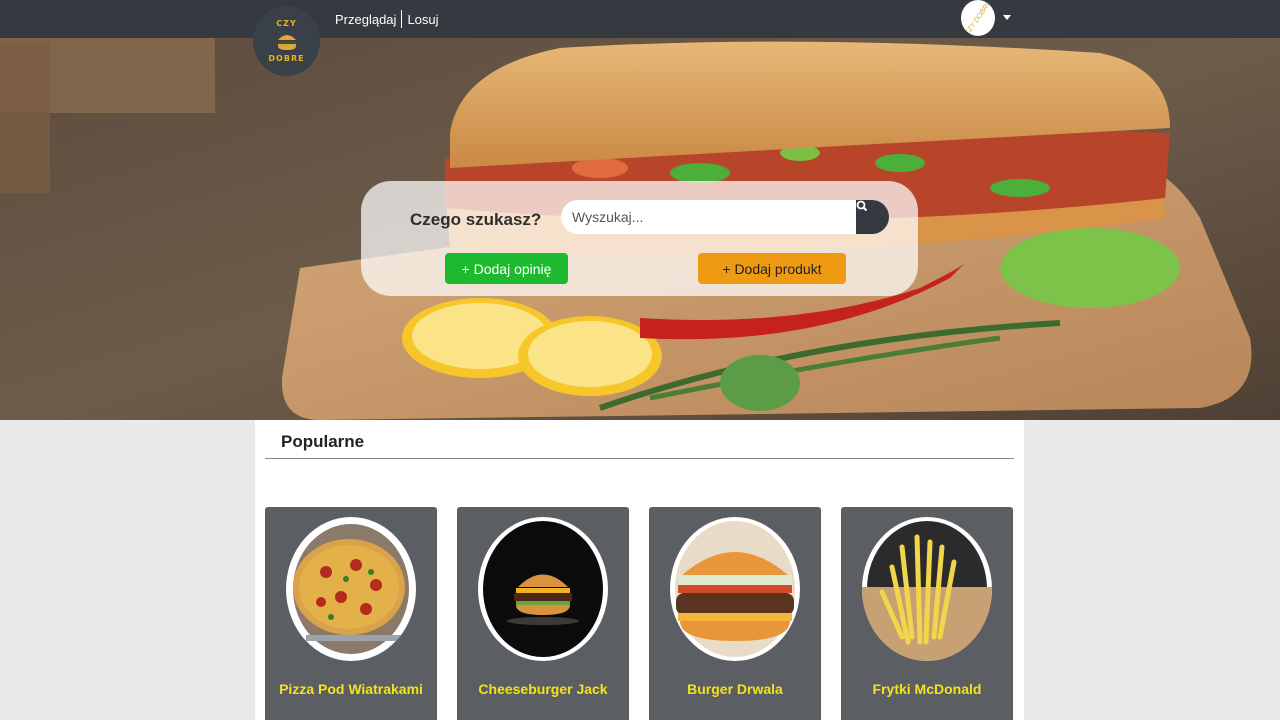 The width and height of the screenshot is (1280, 720). I want to click on search-input, so click(709, 217).